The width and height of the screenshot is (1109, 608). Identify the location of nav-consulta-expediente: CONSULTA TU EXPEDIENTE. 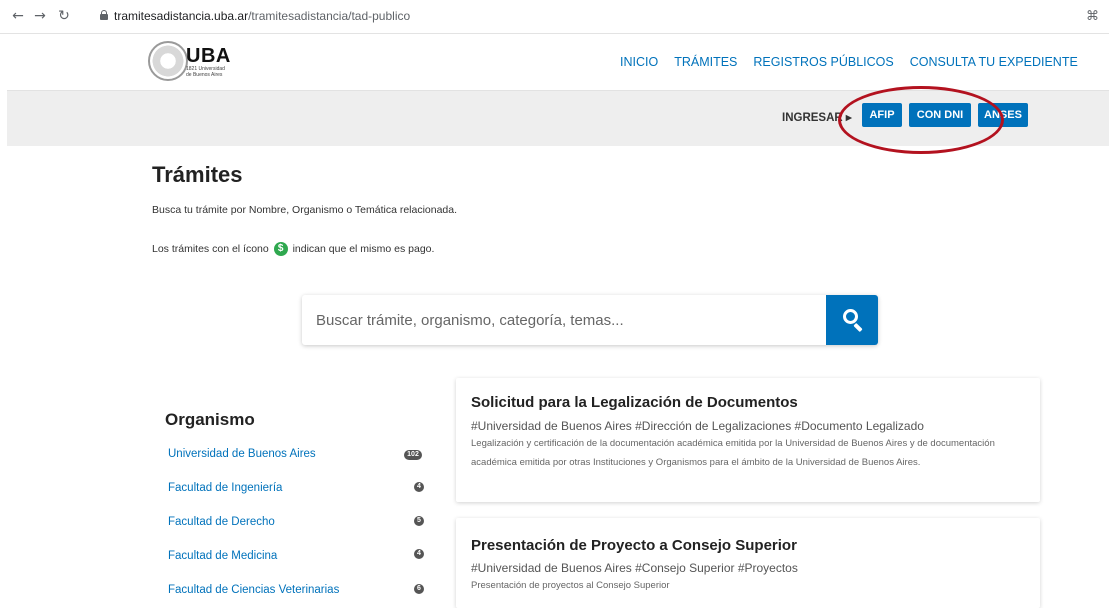
(994, 62).